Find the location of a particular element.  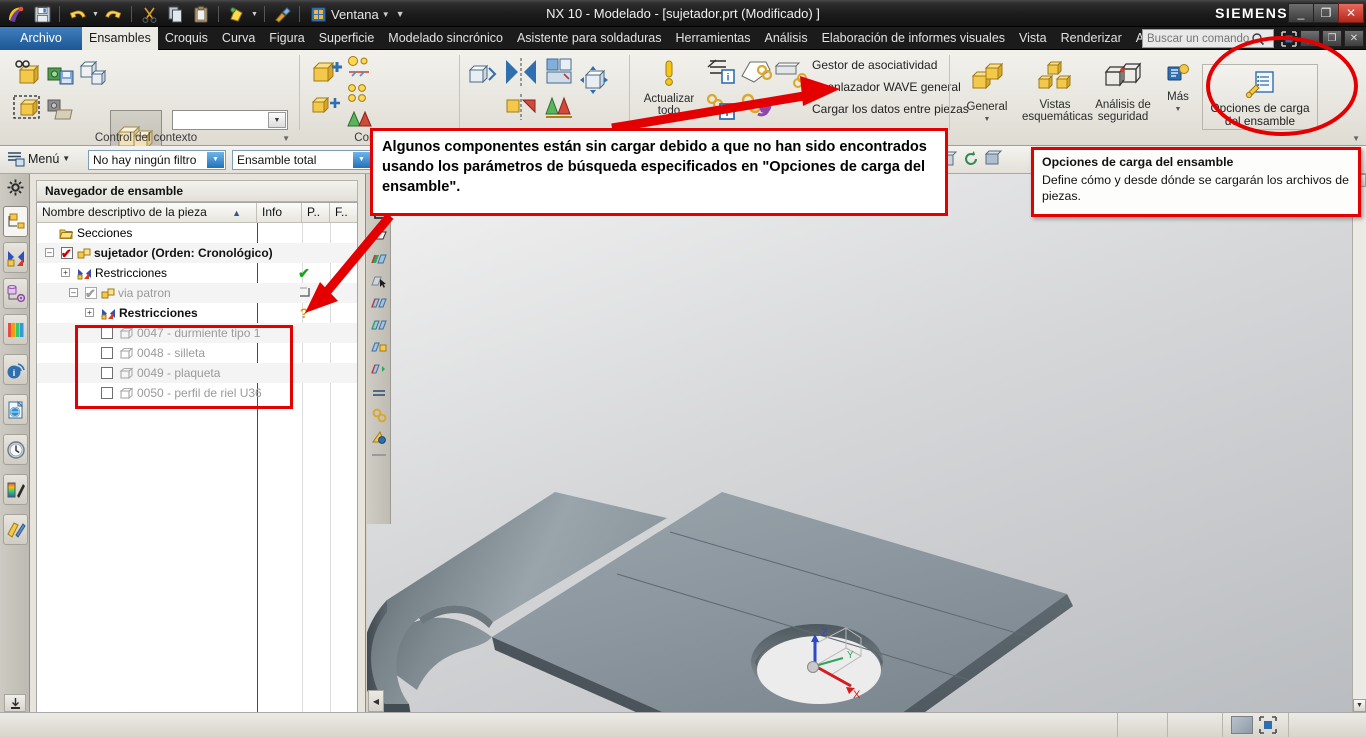

dock-bottom-icon is located at coordinates (15, 703).